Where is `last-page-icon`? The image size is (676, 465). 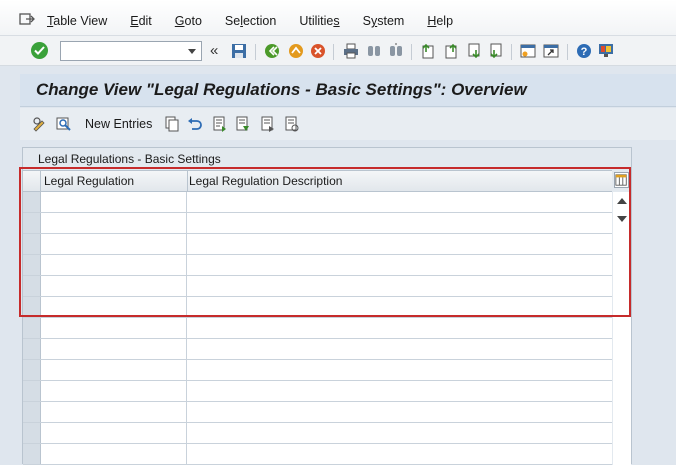
last-page-icon is located at coordinates (496, 51).